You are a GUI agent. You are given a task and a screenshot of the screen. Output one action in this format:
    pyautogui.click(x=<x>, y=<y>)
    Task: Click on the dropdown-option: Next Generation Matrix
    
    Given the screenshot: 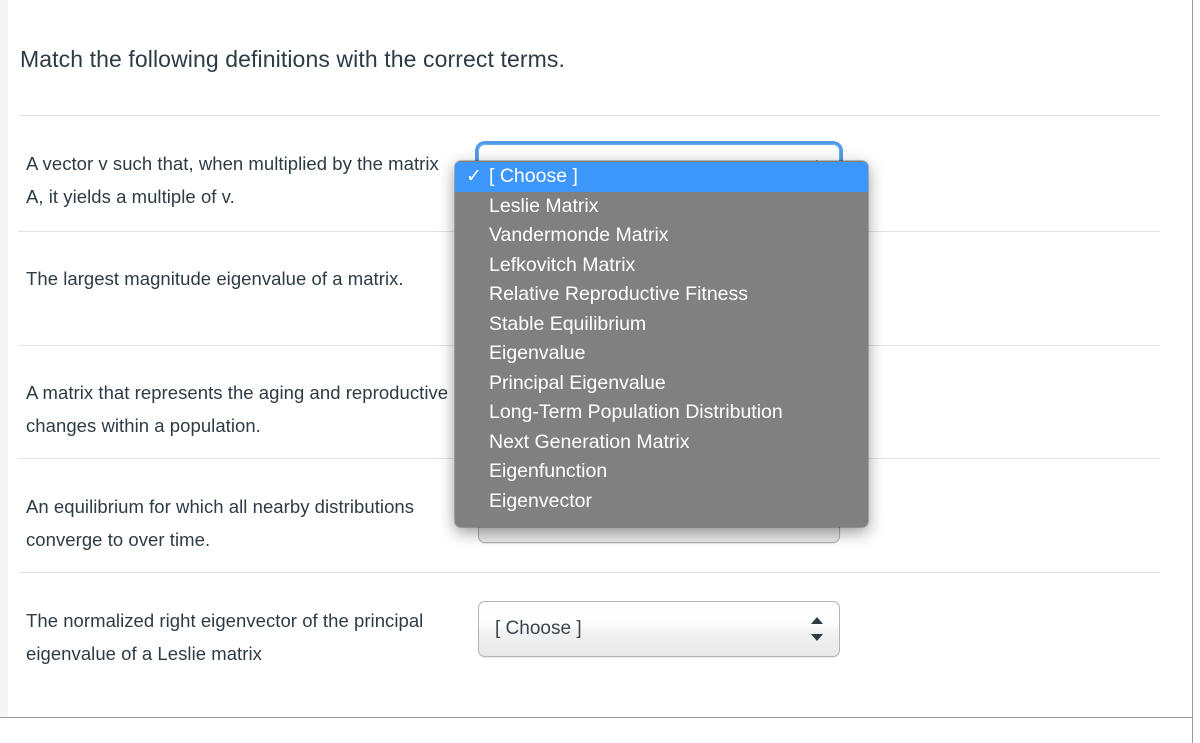 What is the action you would take?
    pyautogui.click(x=661, y=443)
    